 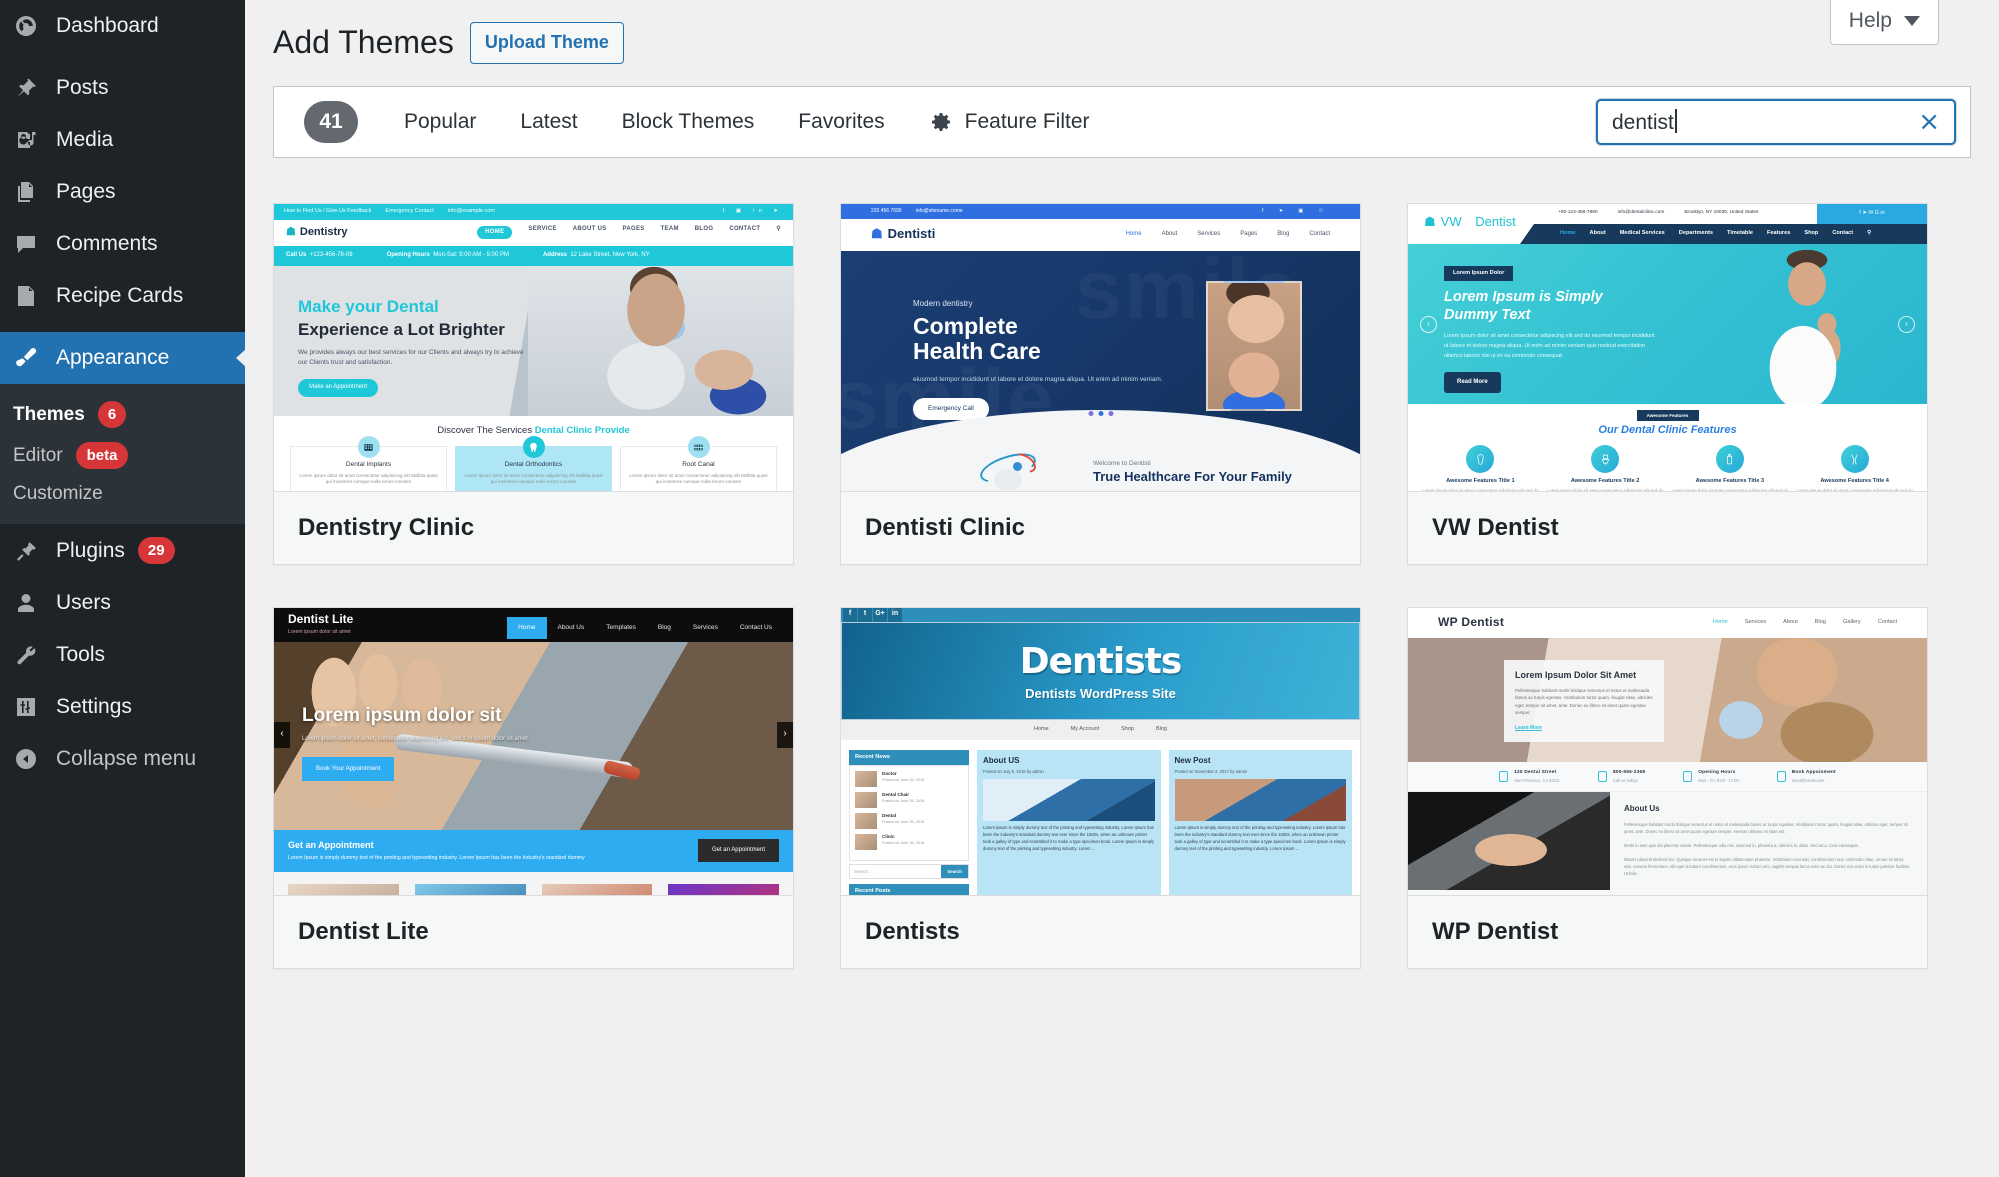 I want to click on submenu-item-customize: Customize, so click(x=122, y=494).